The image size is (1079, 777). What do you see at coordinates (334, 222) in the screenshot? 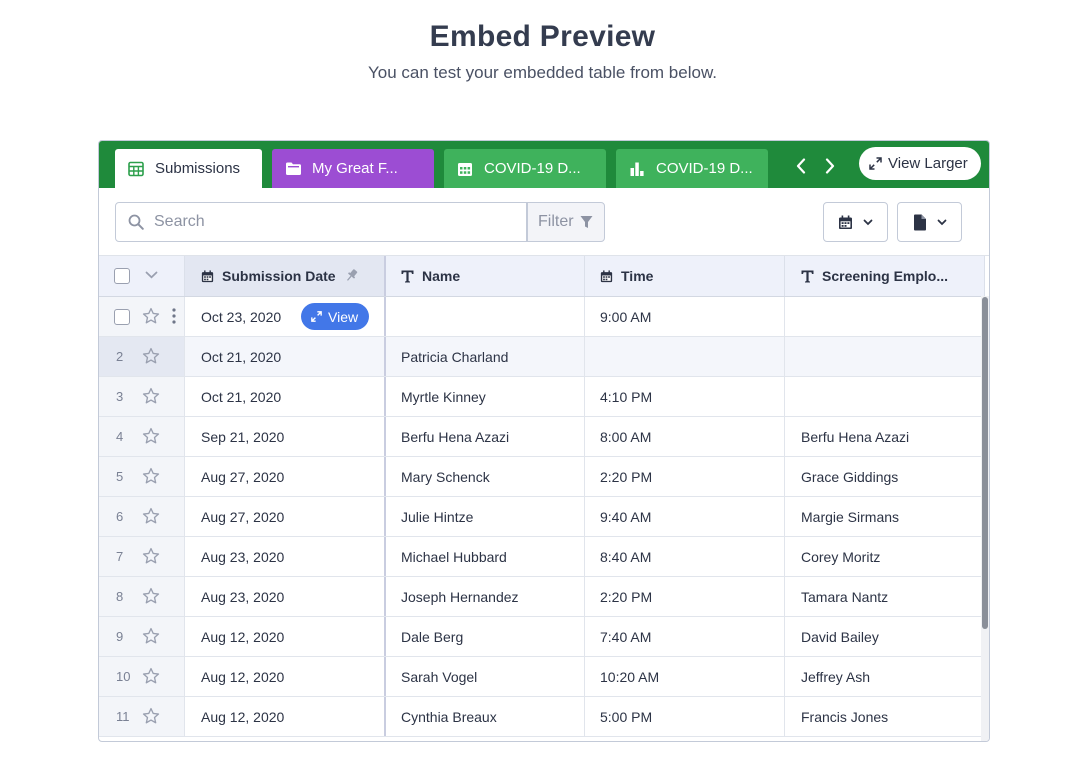
I see `search-input` at bounding box center [334, 222].